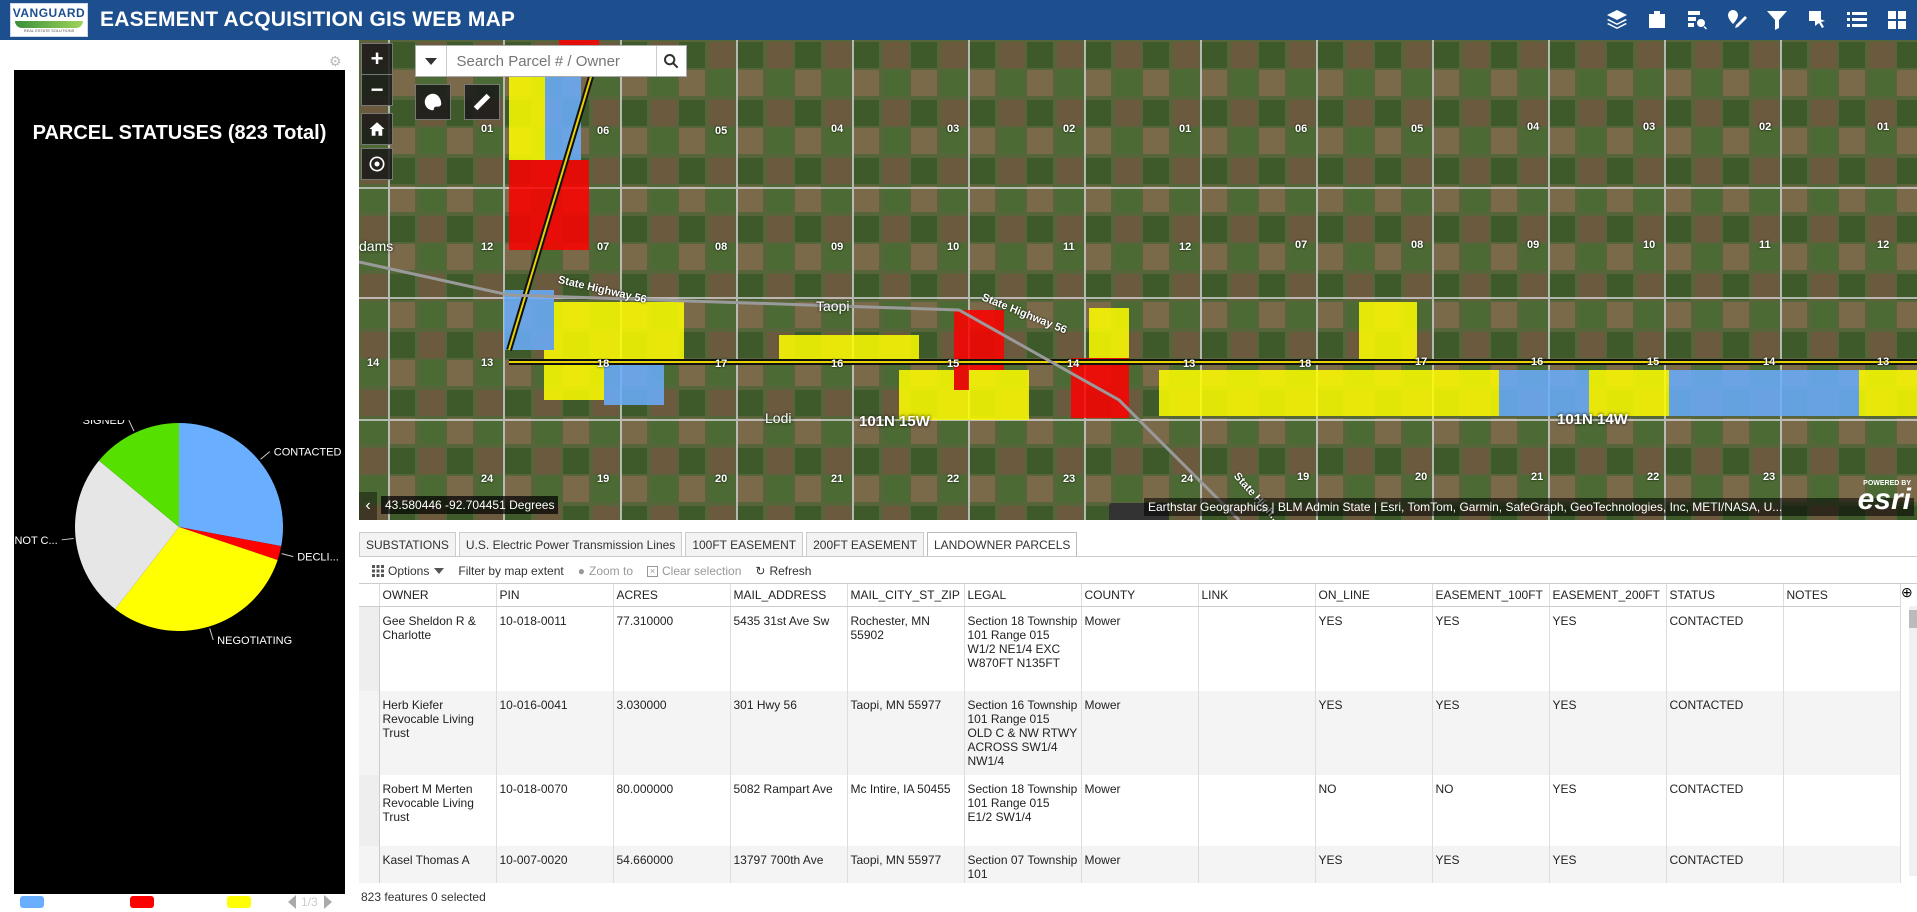  I want to click on table-scrollbar, so click(1913, 741).